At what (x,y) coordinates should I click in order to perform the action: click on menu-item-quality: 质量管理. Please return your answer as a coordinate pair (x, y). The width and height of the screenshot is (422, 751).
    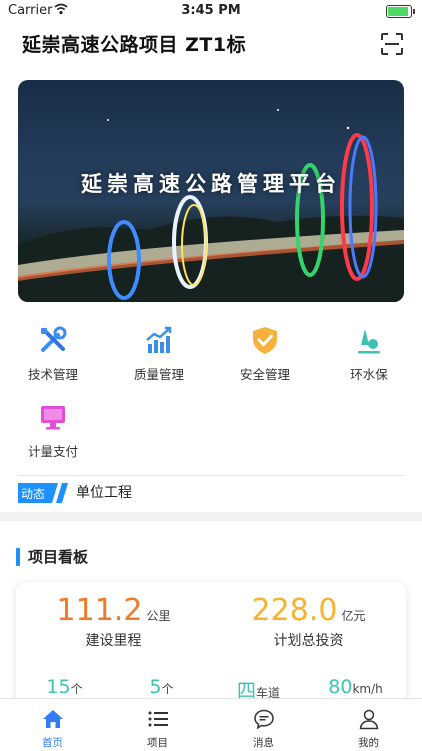
    Looking at the image, I should click on (159, 354).